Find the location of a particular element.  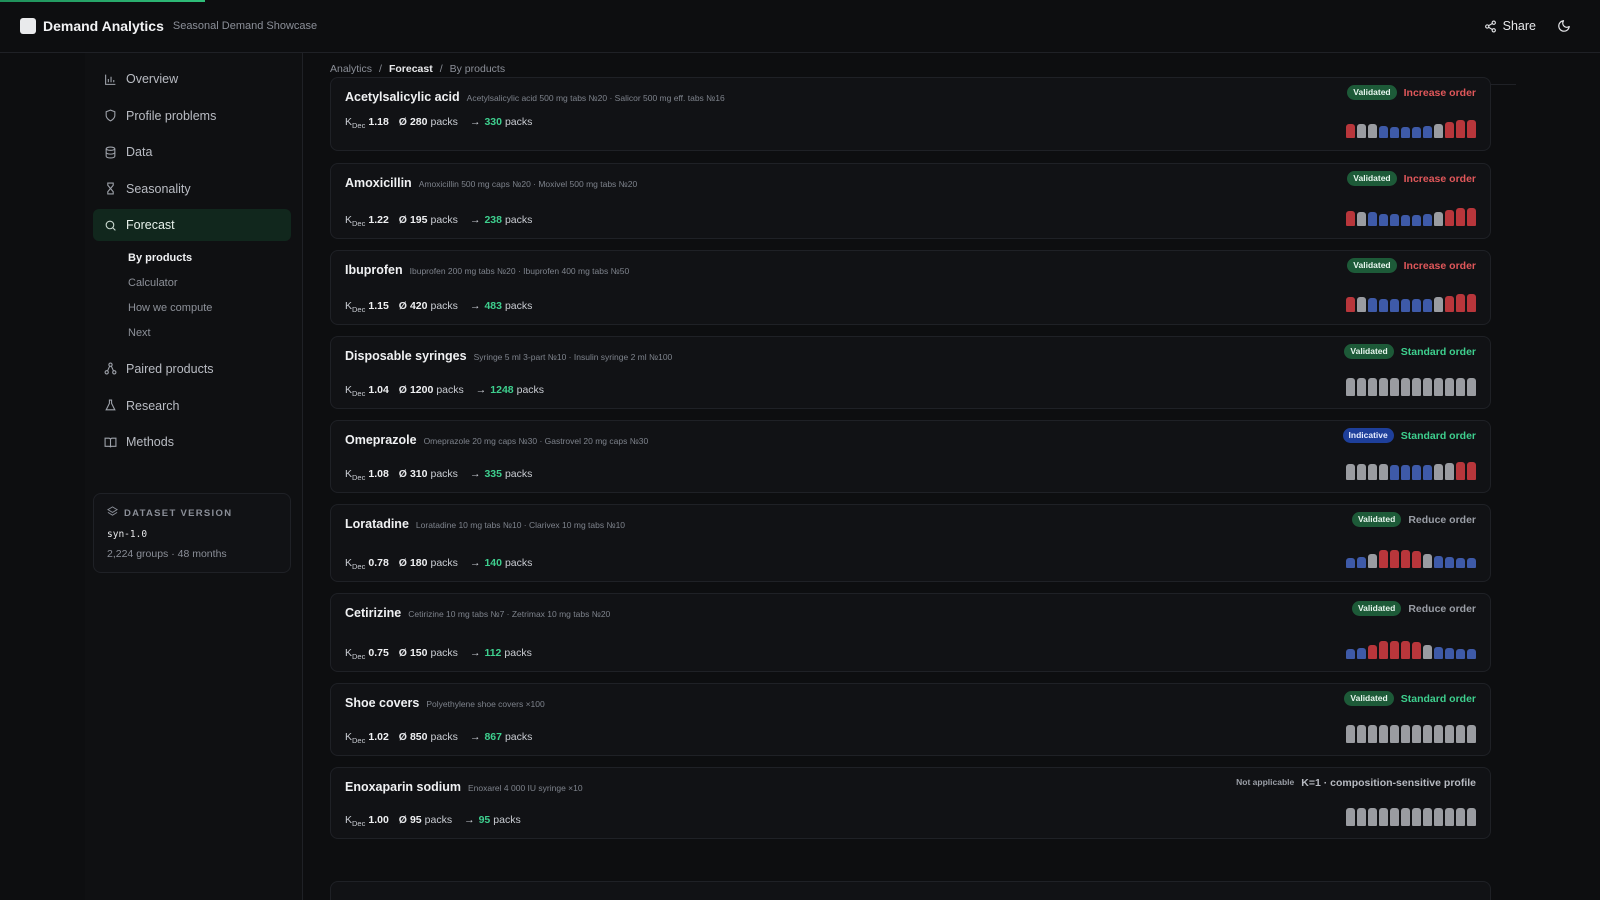

share-icon is located at coordinates (1490, 26).